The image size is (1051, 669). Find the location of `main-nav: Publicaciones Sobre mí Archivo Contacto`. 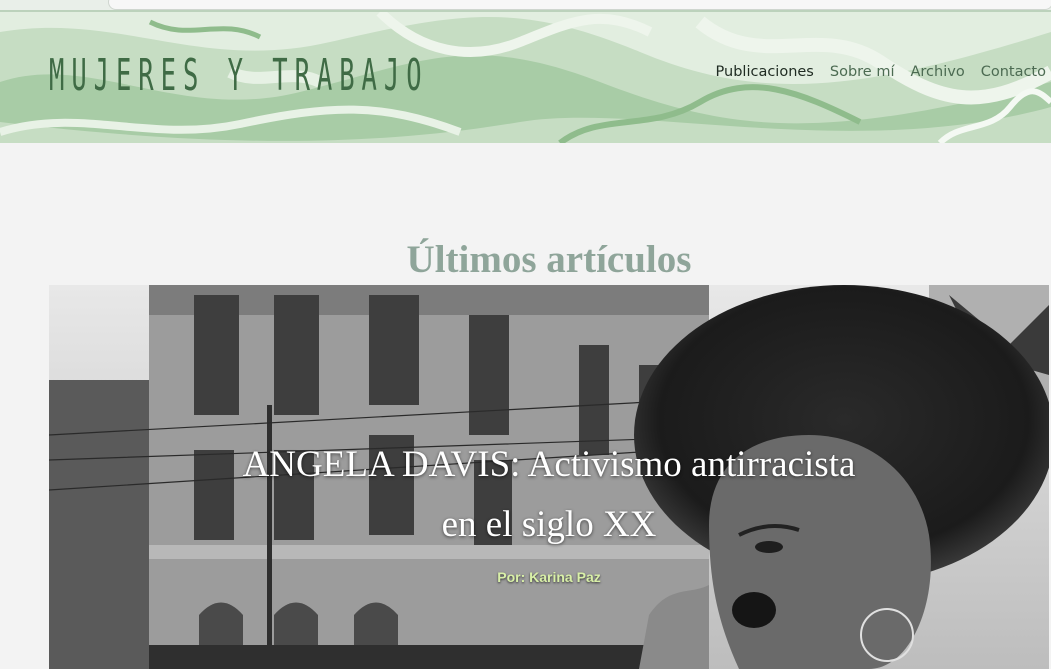

main-nav: Publicaciones Sobre mí Archivo Contacto is located at coordinates (881, 72).